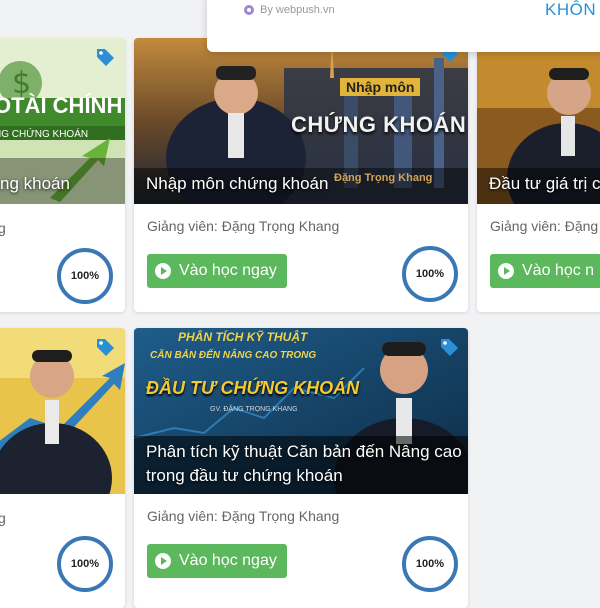 Image resolution: width=600 pixels, height=608 pixels. Describe the element at coordinates (379, 124) in the screenshot. I see `thumb-text: CHỨNG KHOÁN` at that location.